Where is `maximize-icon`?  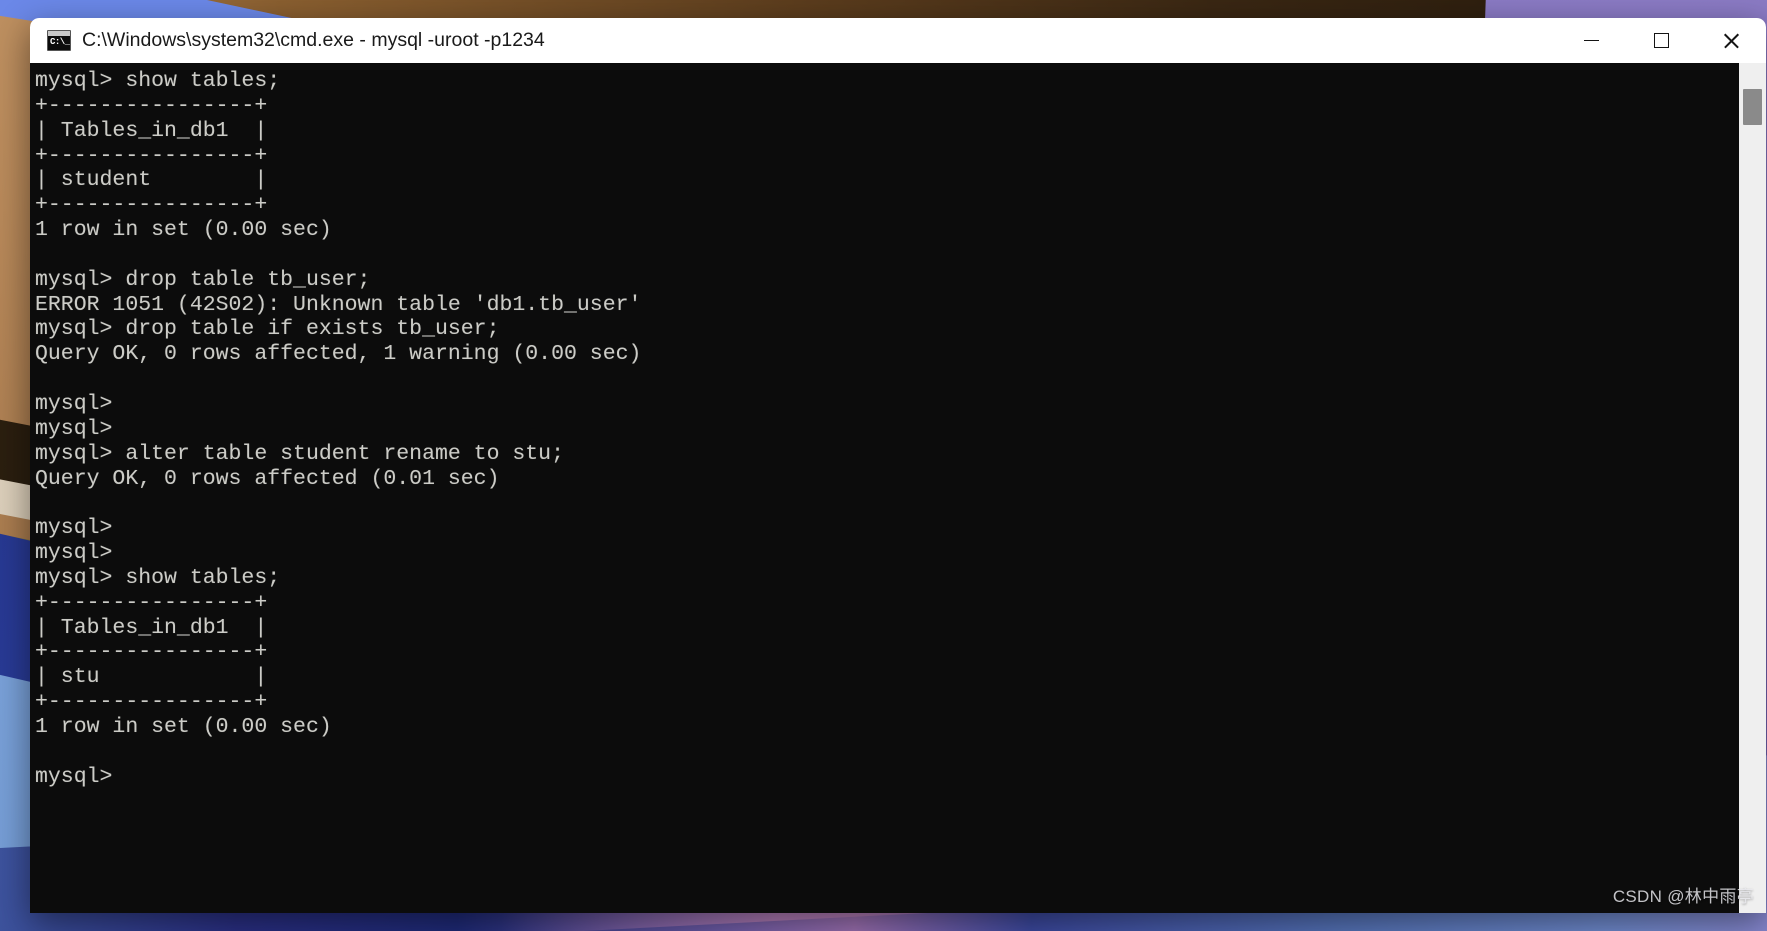
maximize-icon is located at coordinates (1661, 40).